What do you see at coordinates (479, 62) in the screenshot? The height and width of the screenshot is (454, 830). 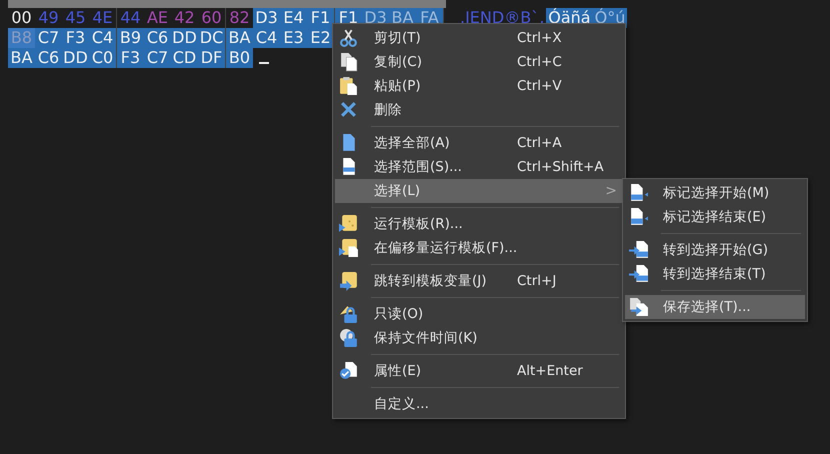 I see `menu-item: 复制(C) Ctrl+C` at bounding box center [479, 62].